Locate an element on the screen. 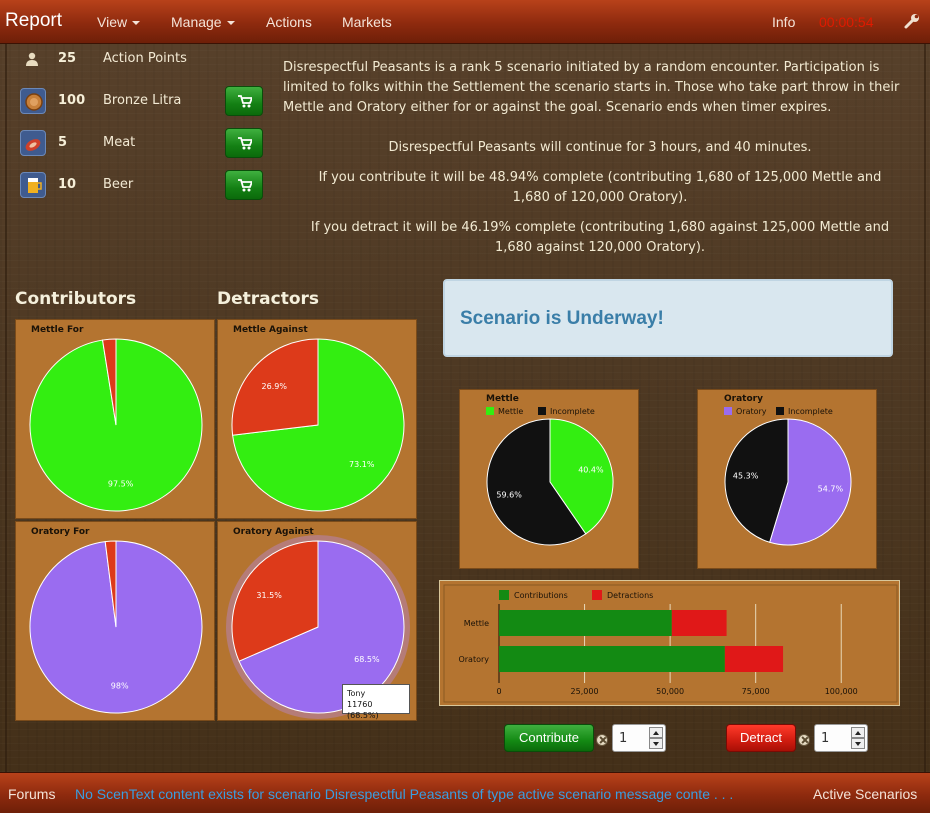 The height and width of the screenshot is (813, 930). resource-name: Bronze Litra is located at coordinates (142, 100).